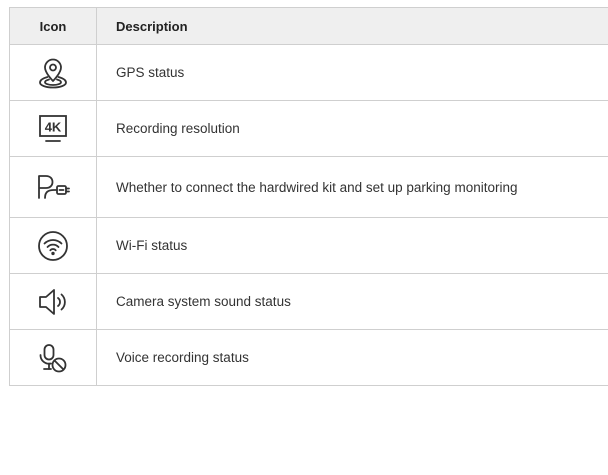  What do you see at coordinates (309, 246) in the screenshot?
I see `table-row: Wi-Fi status` at bounding box center [309, 246].